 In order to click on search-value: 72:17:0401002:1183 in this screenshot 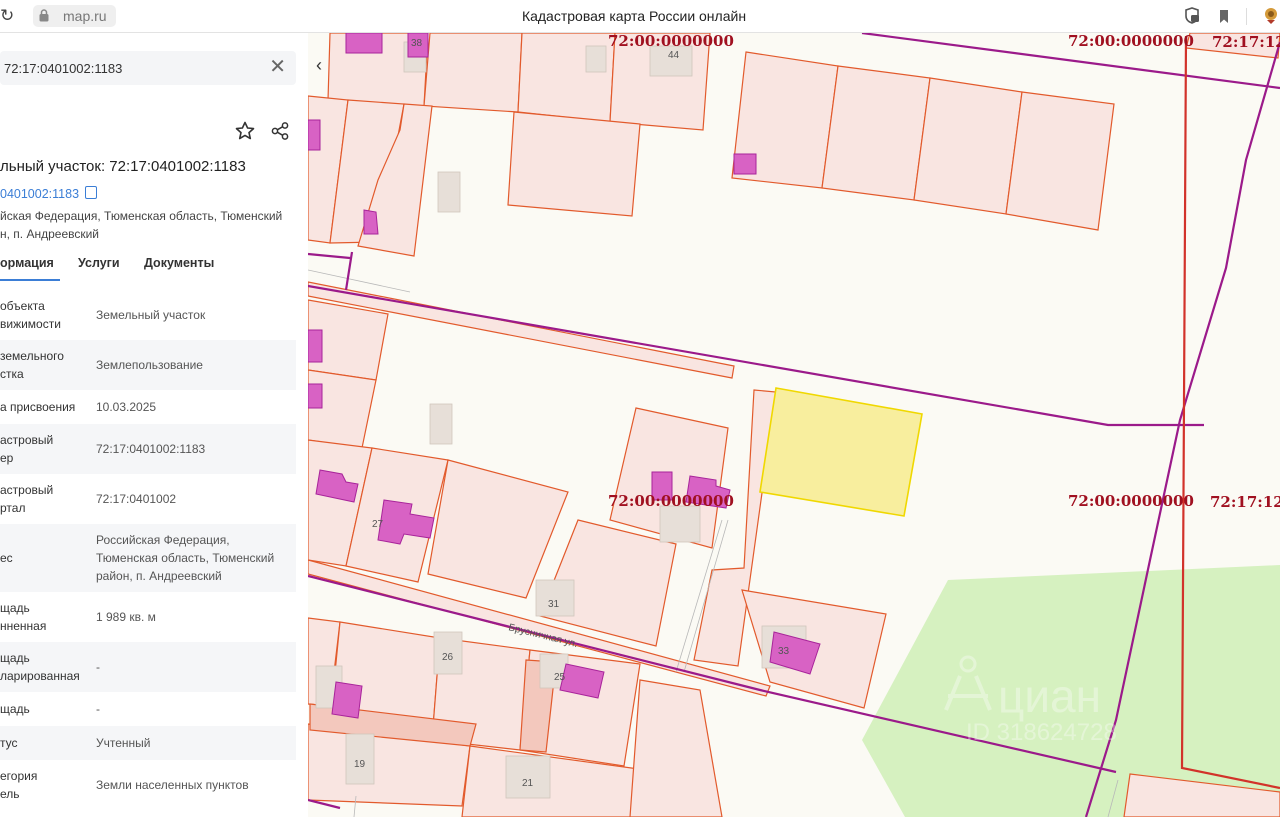, I will do `click(63, 68)`.